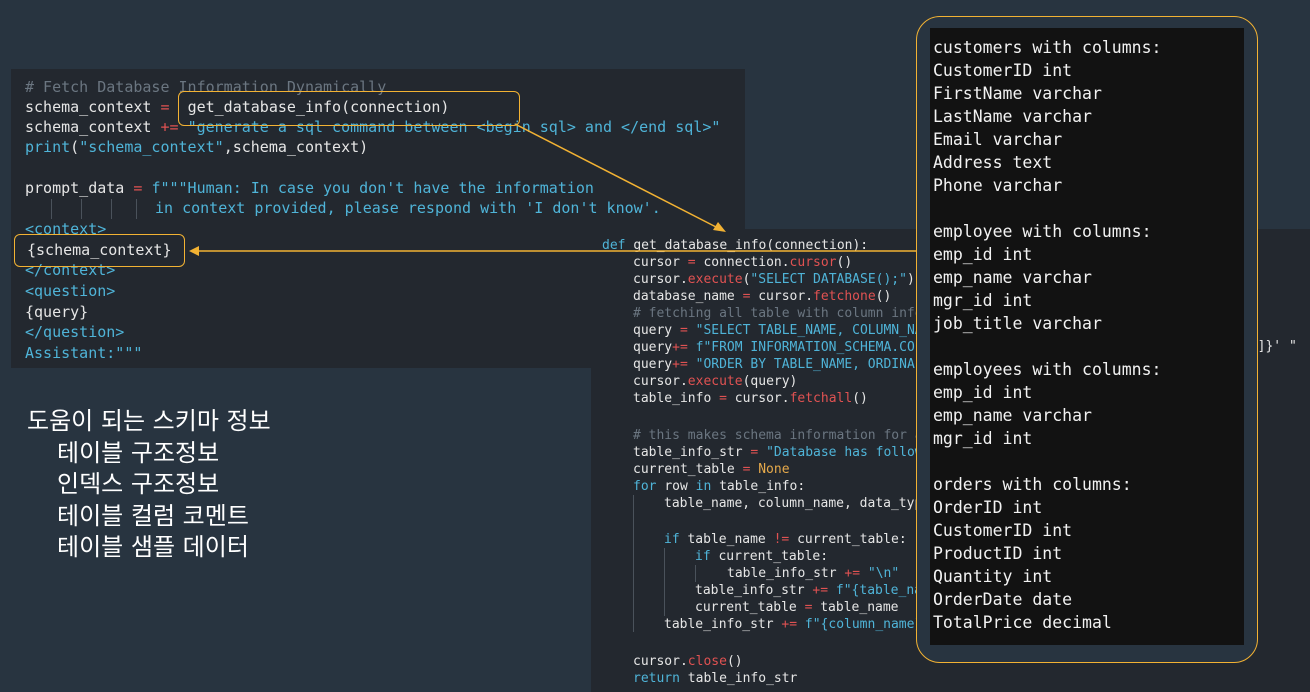 This screenshot has width=1310, height=692. What do you see at coordinates (782, 435) in the screenshot?
I see `code-comment: # this makes schema information for ad` at bounding box center [782, 435].